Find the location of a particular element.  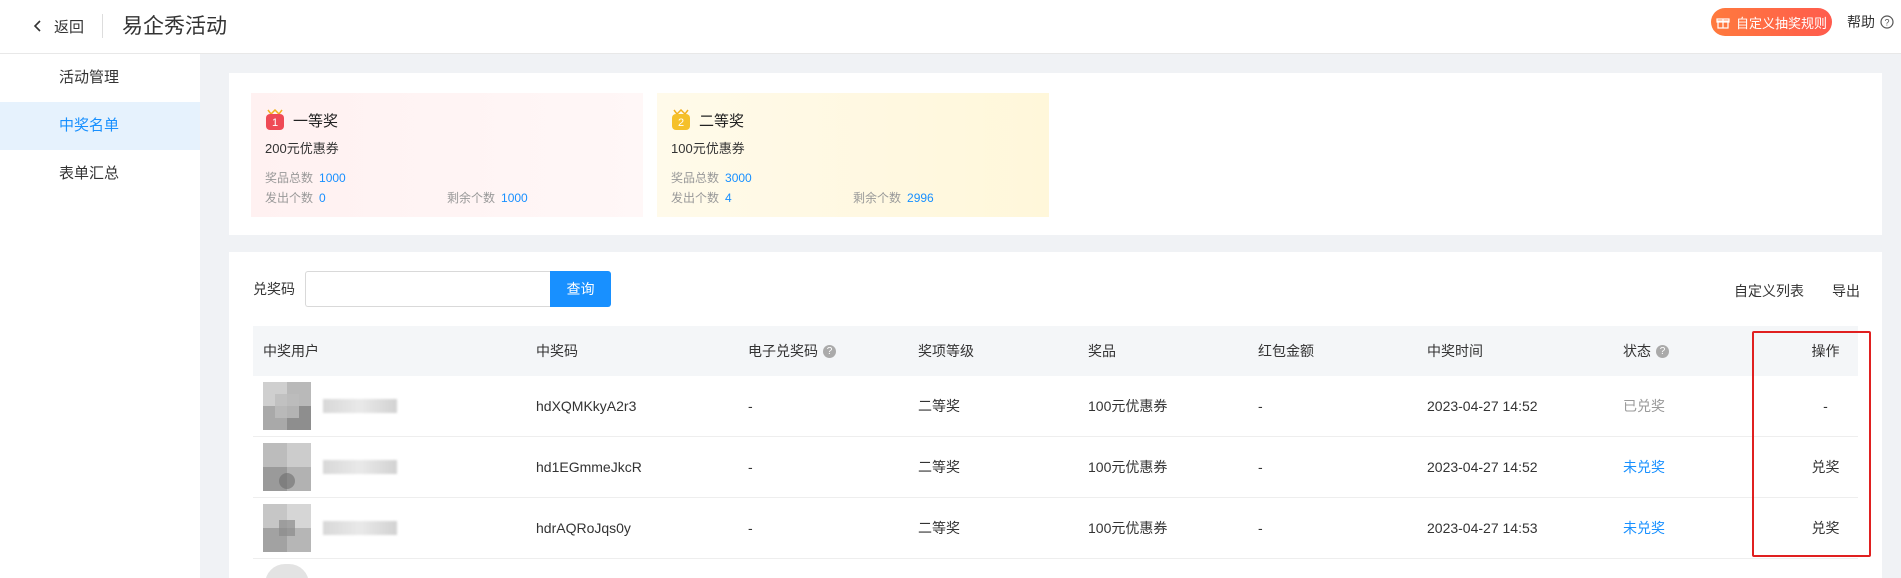

back-label: 返回 is located at coordinates (69, 27).